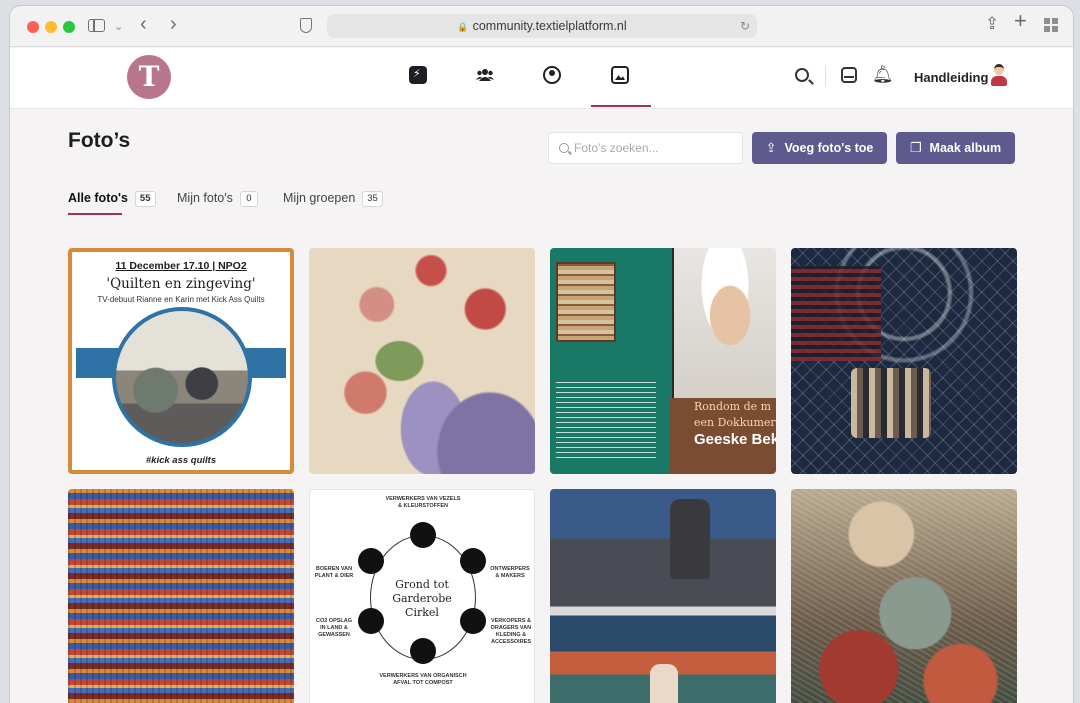 This screenshot has width=1080, height=703. I want to click on book-title-line3: Geeske Bek, so click(735, 439).